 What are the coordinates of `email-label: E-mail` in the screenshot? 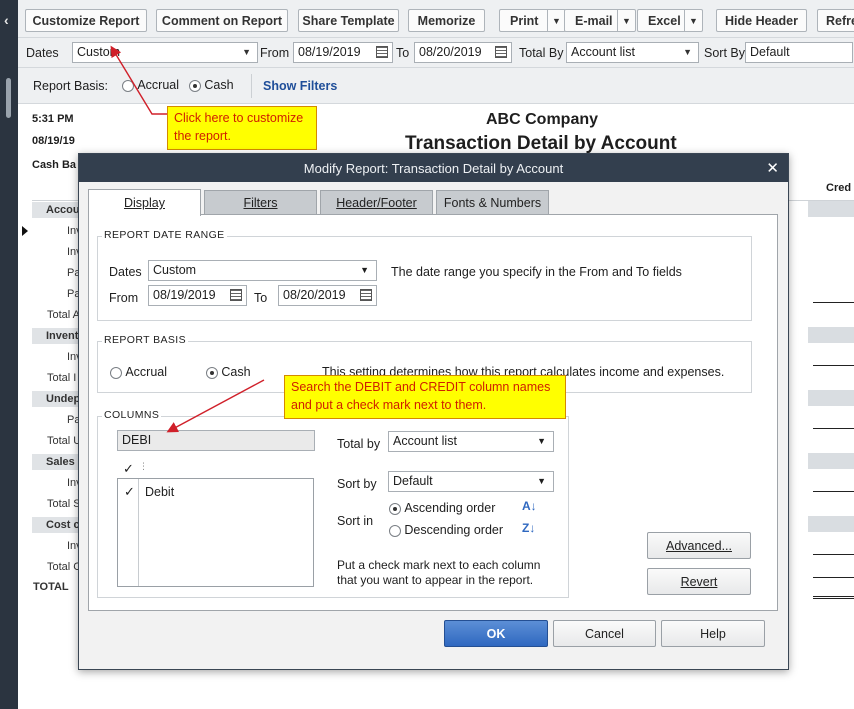 It's located at (594, 20).